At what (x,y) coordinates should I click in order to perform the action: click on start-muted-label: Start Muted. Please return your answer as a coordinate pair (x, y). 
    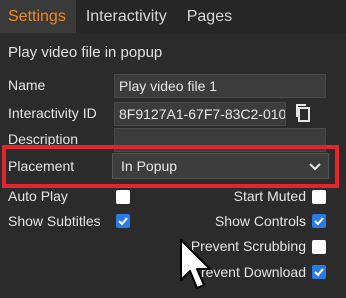
    Looking at the image, I should click on (269, 196).